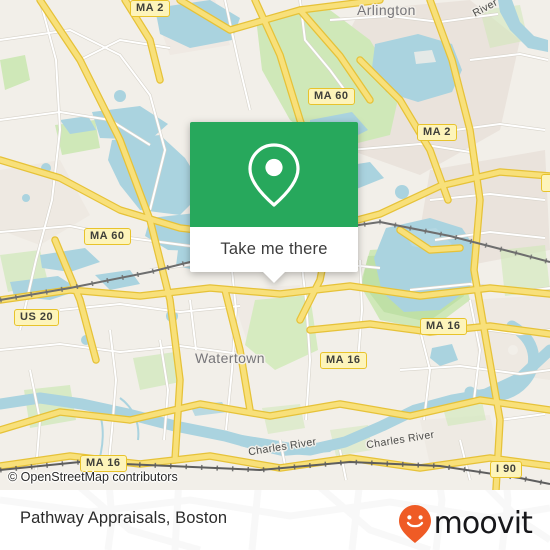 The image size is (550, 550). What do you see at coordinates (275, 520) in the screenshot?
I see `bottom-branding-bar: Pathway Appraisals, Boston moovit` at bounding box center [275, 520].